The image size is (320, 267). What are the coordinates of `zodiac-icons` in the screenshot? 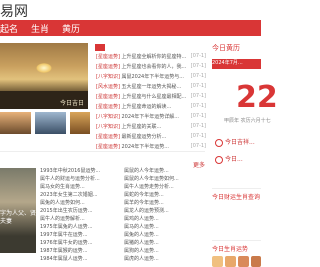 It's located at (236, 261).